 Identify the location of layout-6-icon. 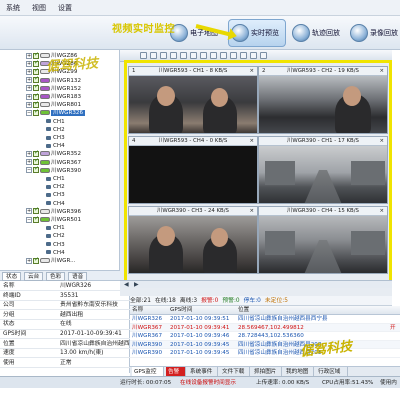
(163, 55).